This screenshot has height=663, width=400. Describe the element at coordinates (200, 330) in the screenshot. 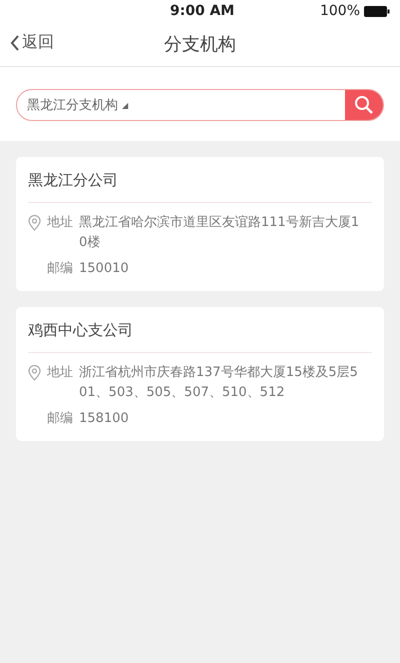

I see `branch-name: 鸡西中心支公司` at that location.